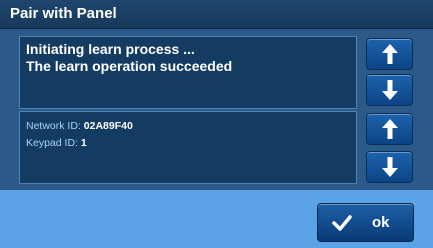 The width and height of the screenshot is (433, 248). I want to click on ok-button: ok, so click(365, 222).